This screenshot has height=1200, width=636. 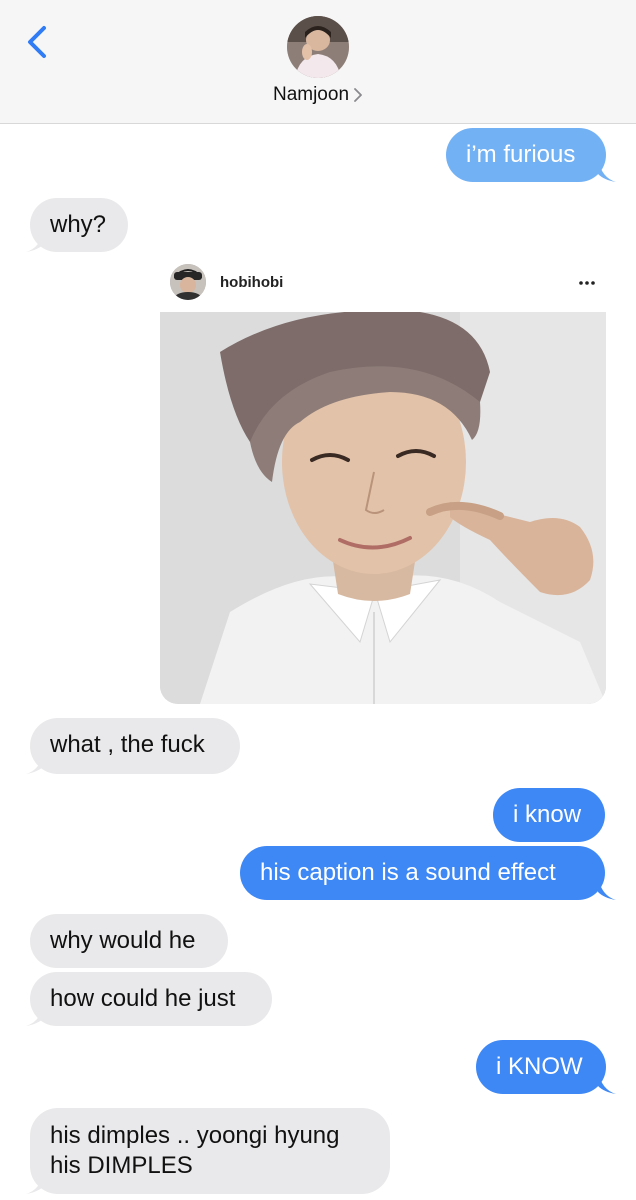 I want to click on contact-name-button: Namjoon, so click(x=318, y=95).